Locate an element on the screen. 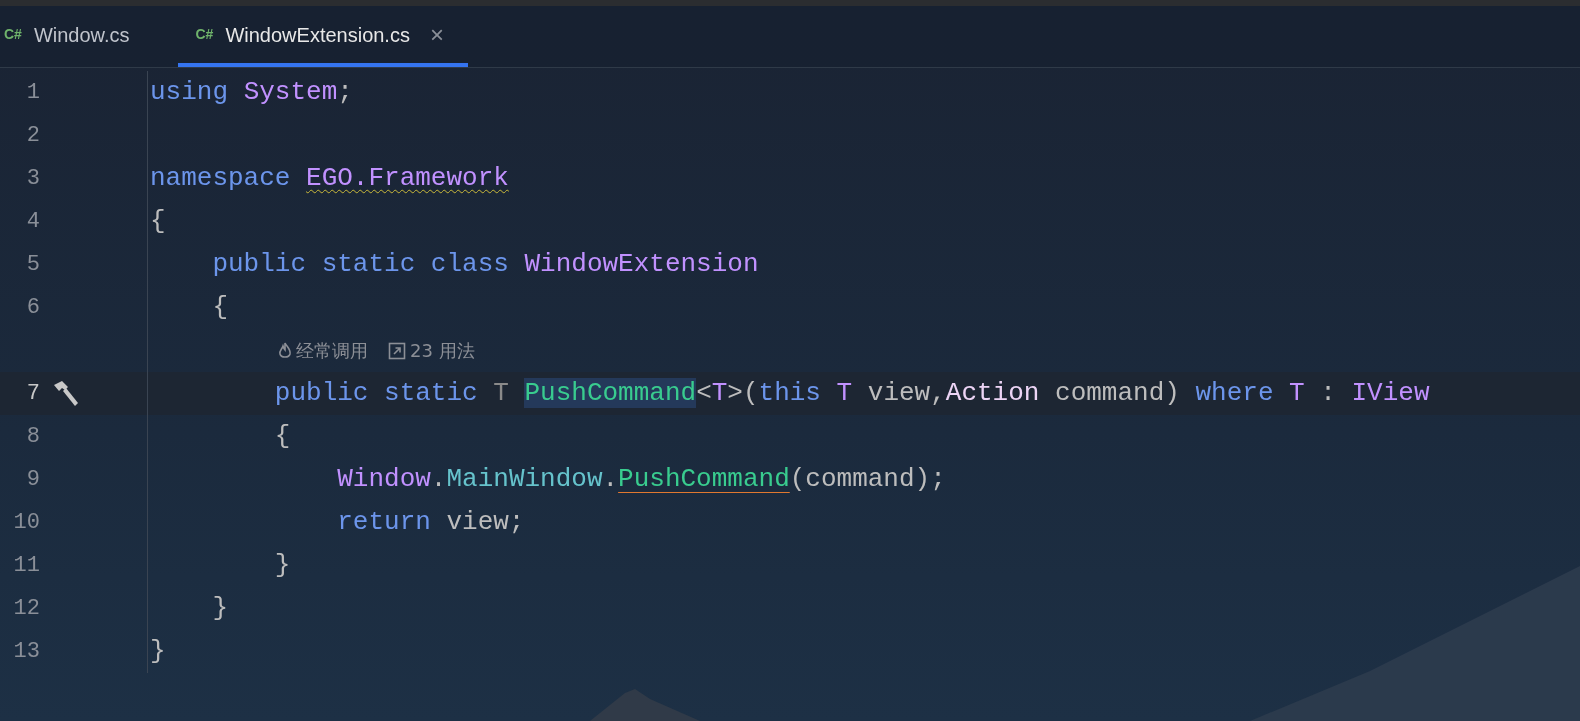  line-number: 10 is located at coordinates (26, 523).